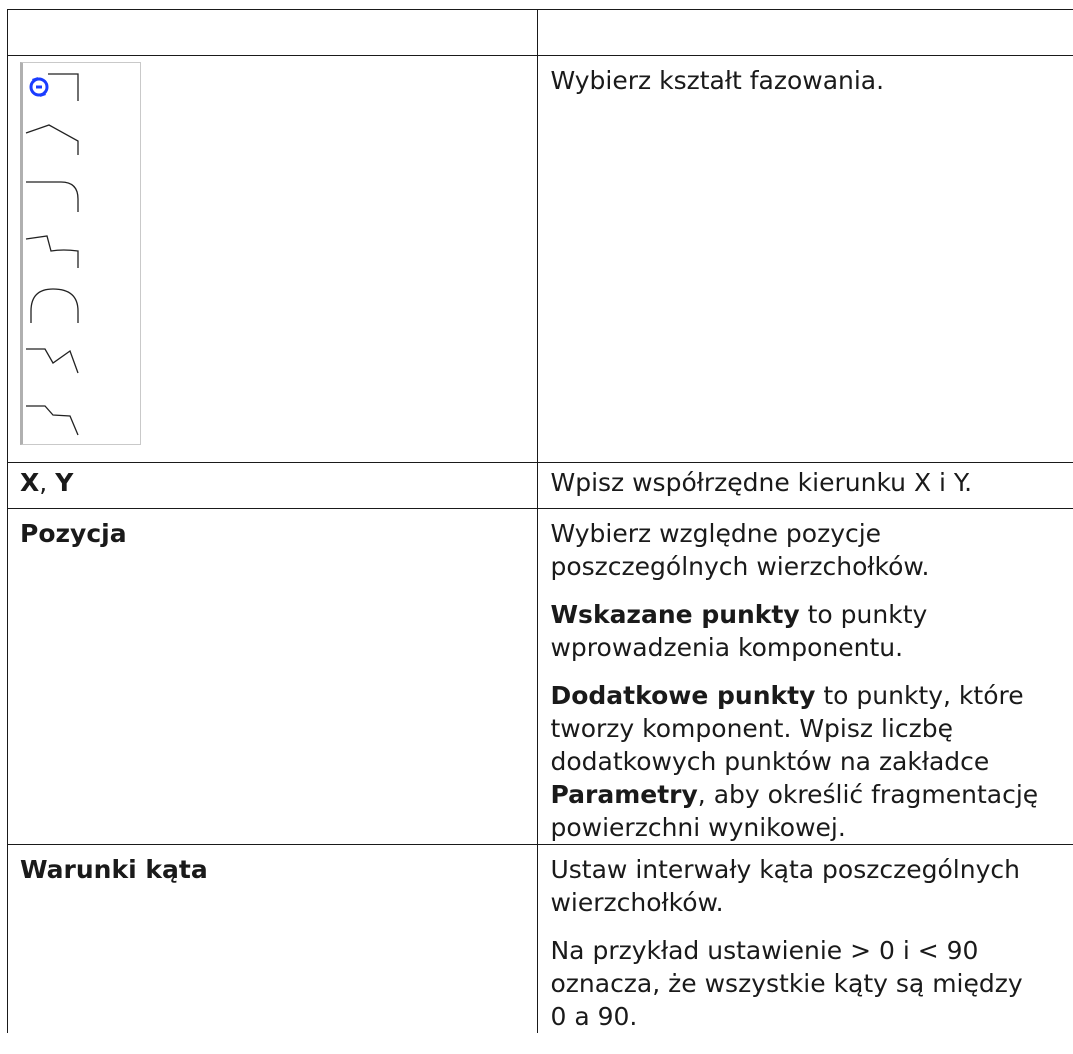 Image resolution: width=1073 pixels, height=1054 pixels. I want to click on text-line: Ustaw interwały kąta poszczególnych, so click(785, 869).